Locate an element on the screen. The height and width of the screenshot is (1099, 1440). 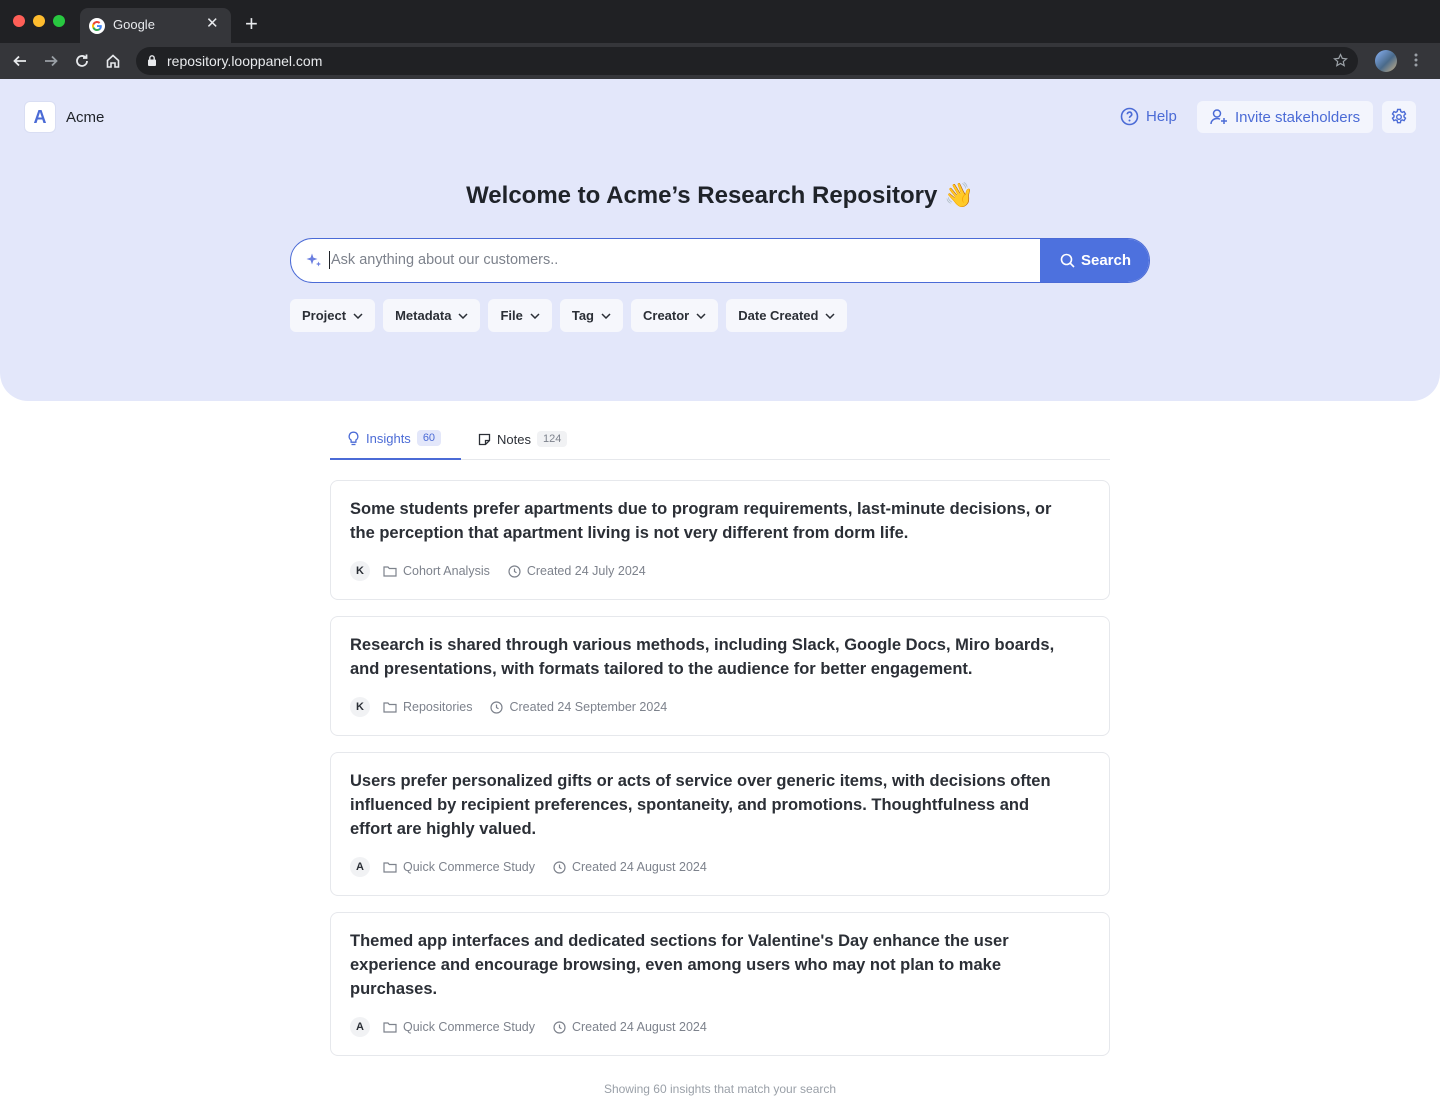
filter-tag: Tag is located at coordinates (591, 315).